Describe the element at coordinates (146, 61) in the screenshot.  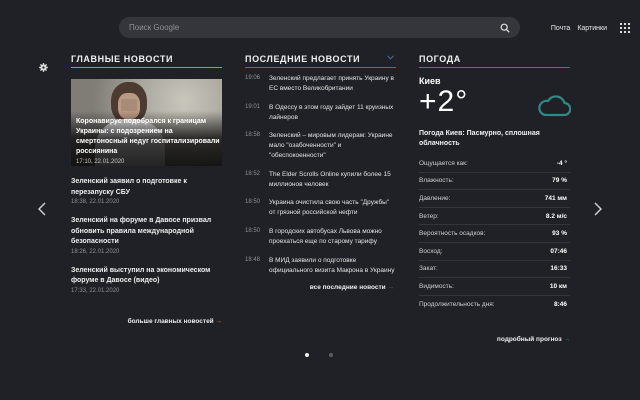
I see `main-news-heading: ГЛАВНЫЕ НОВОСТИ` at that location.